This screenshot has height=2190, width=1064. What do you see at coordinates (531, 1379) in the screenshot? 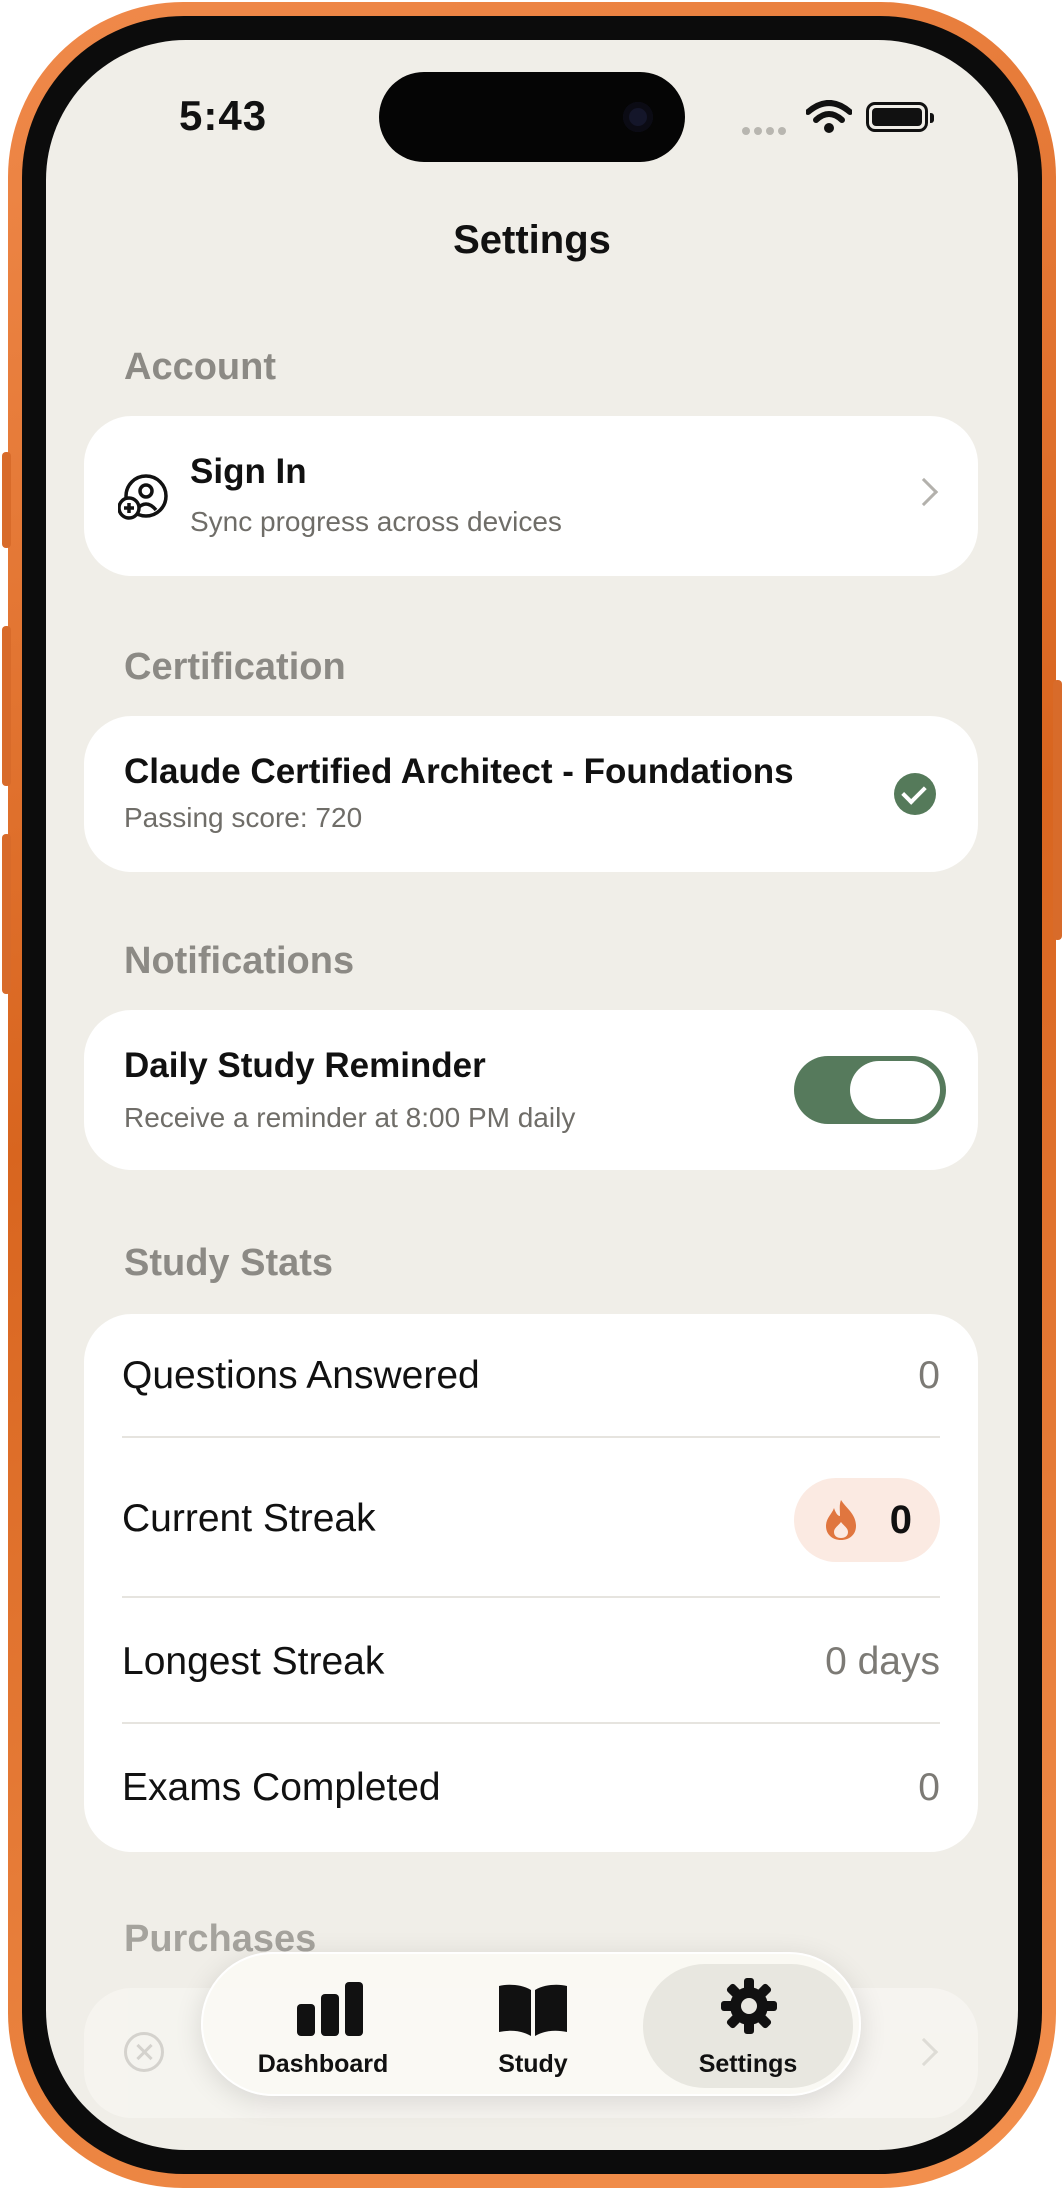
I see `stat-row-questions-answered: Questions Answered 0` at bounding box center [531, 1379].